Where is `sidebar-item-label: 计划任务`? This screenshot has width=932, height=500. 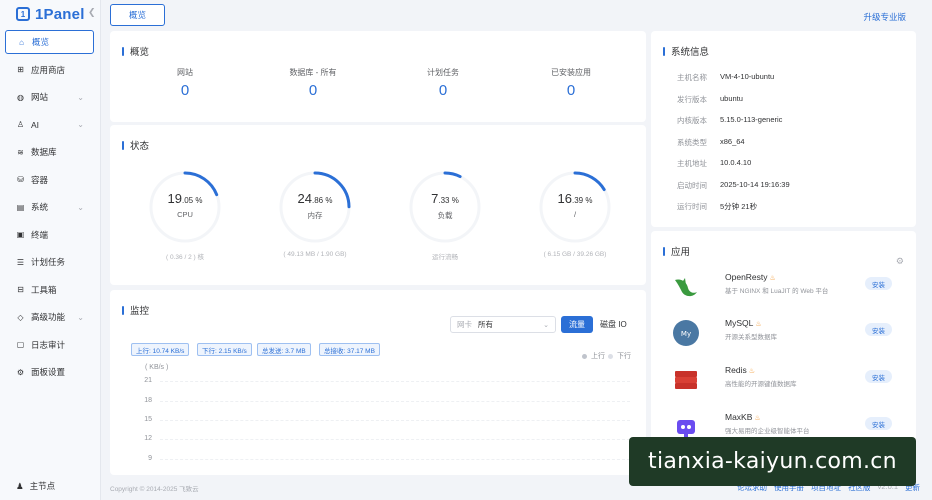
sidebar-item-label: 计划任务 is located at coordinates (48, 262).